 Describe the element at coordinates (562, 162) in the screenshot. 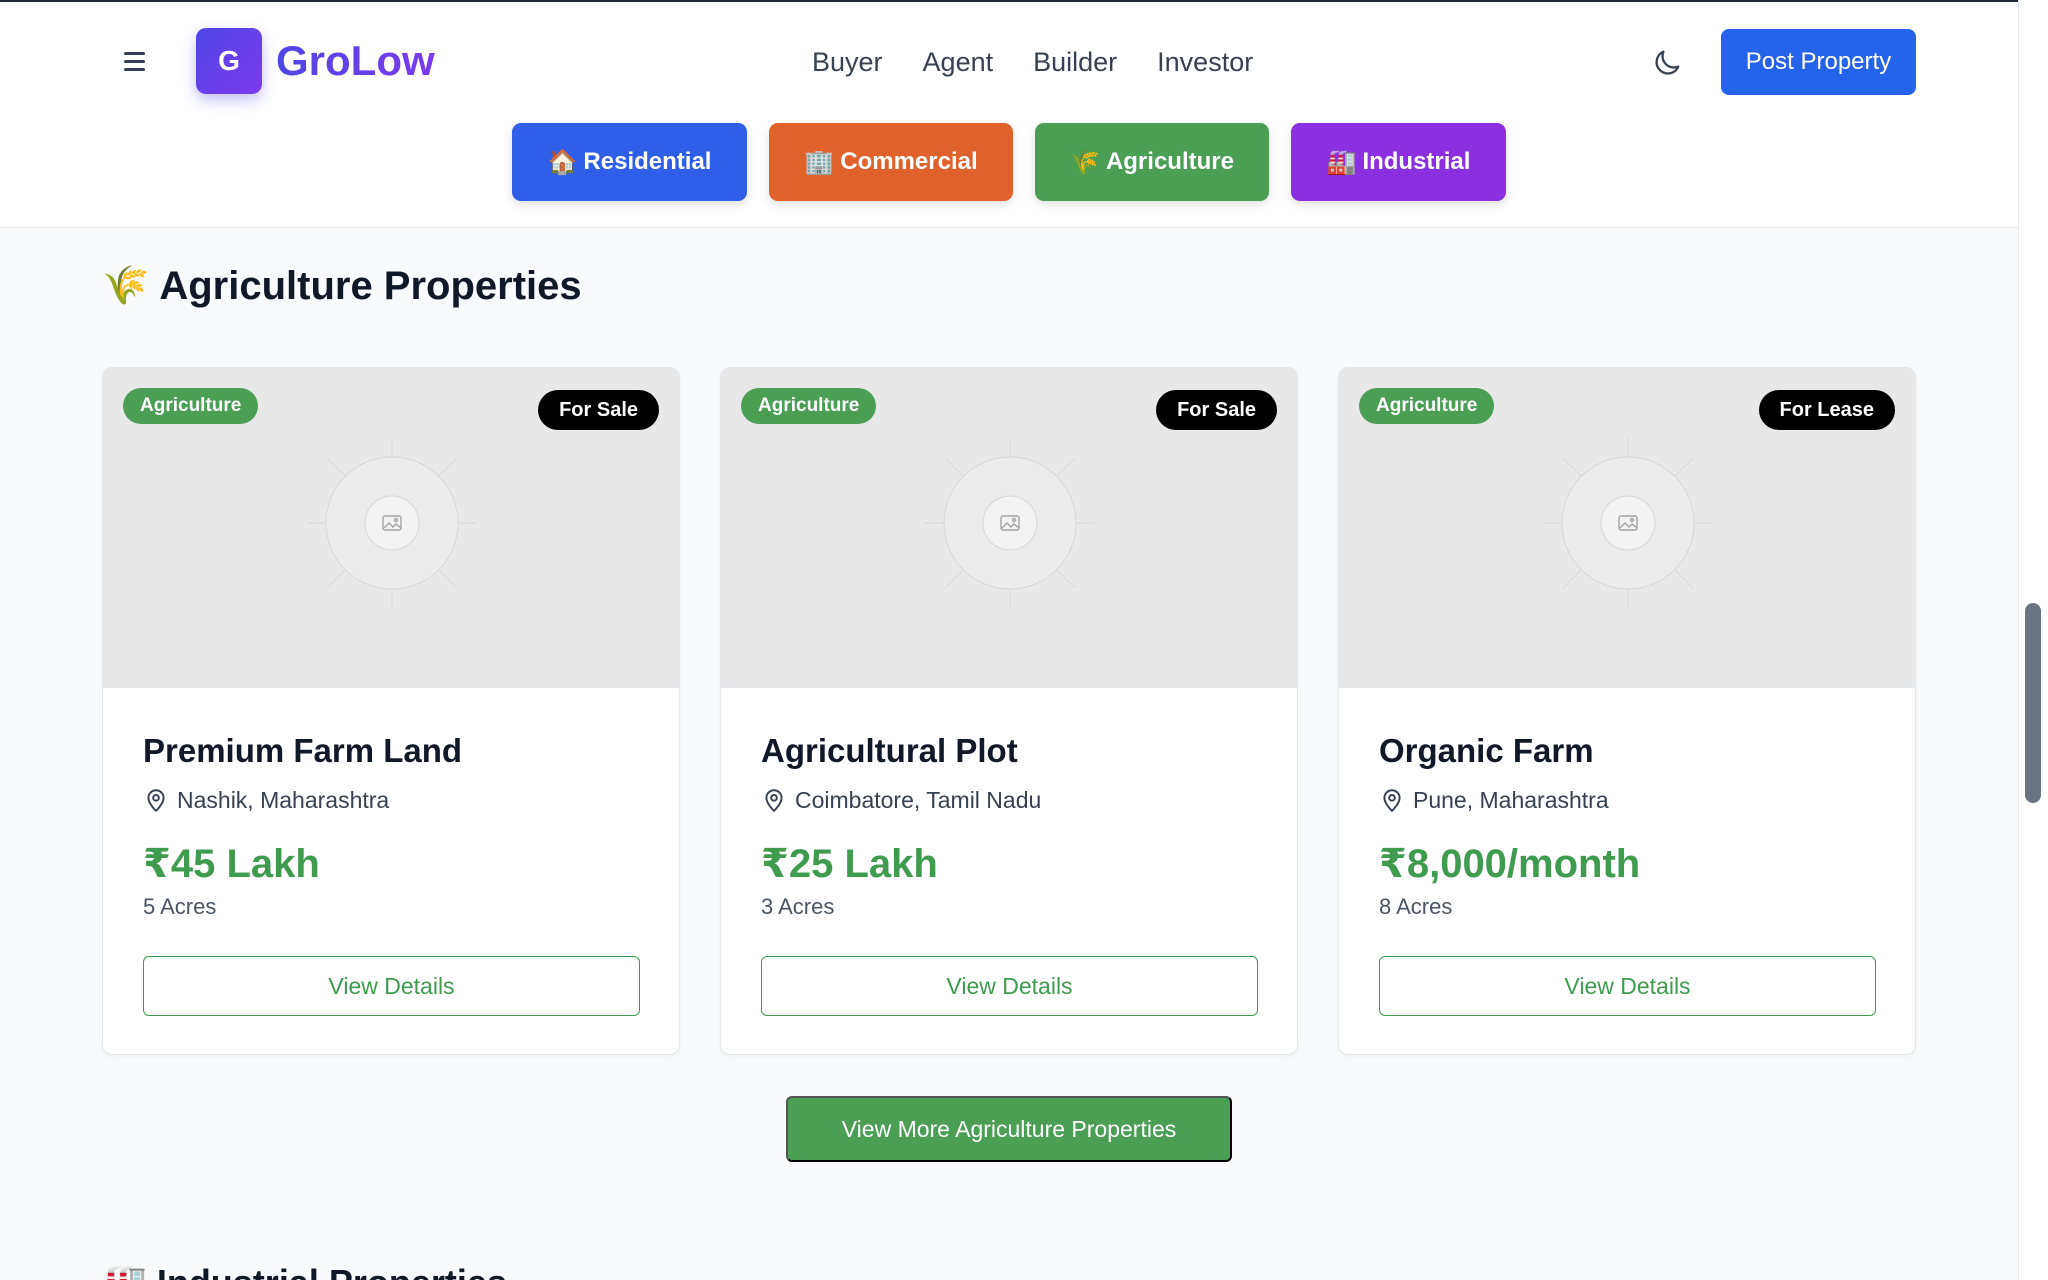

I see `house-icon: 🏠` at that location.